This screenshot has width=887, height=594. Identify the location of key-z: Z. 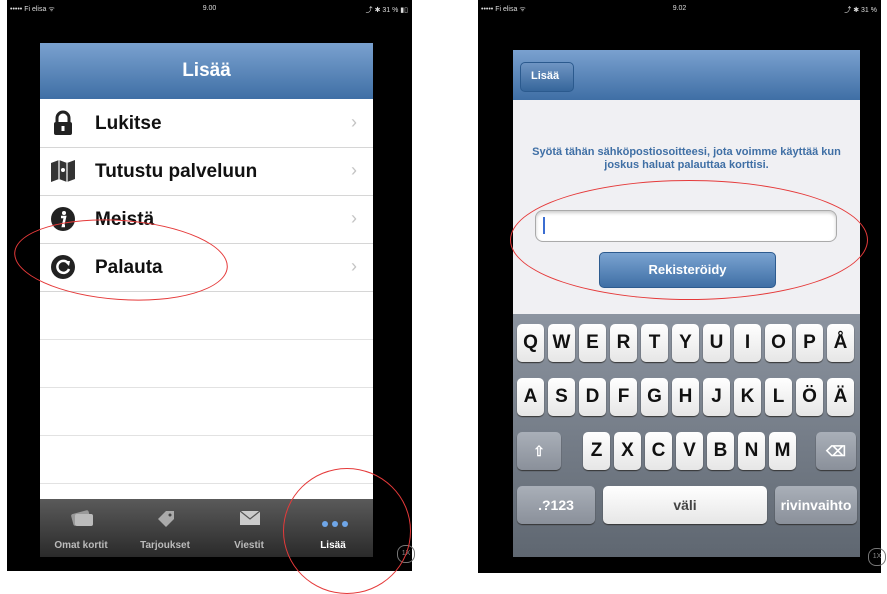
(596, 451).